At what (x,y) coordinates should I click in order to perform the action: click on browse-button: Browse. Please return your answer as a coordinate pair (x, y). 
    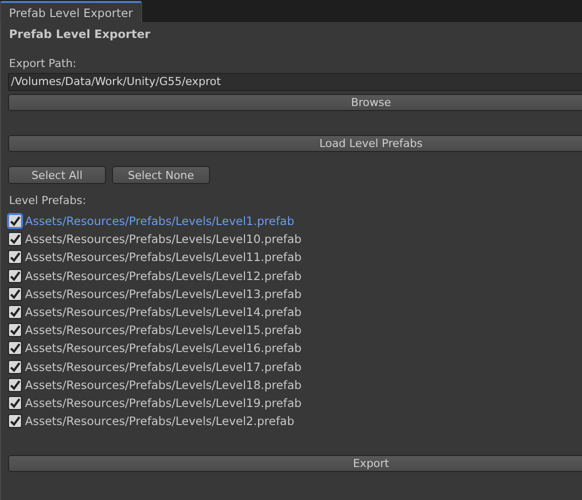
    Looking at the image, I should click on (295, 102).